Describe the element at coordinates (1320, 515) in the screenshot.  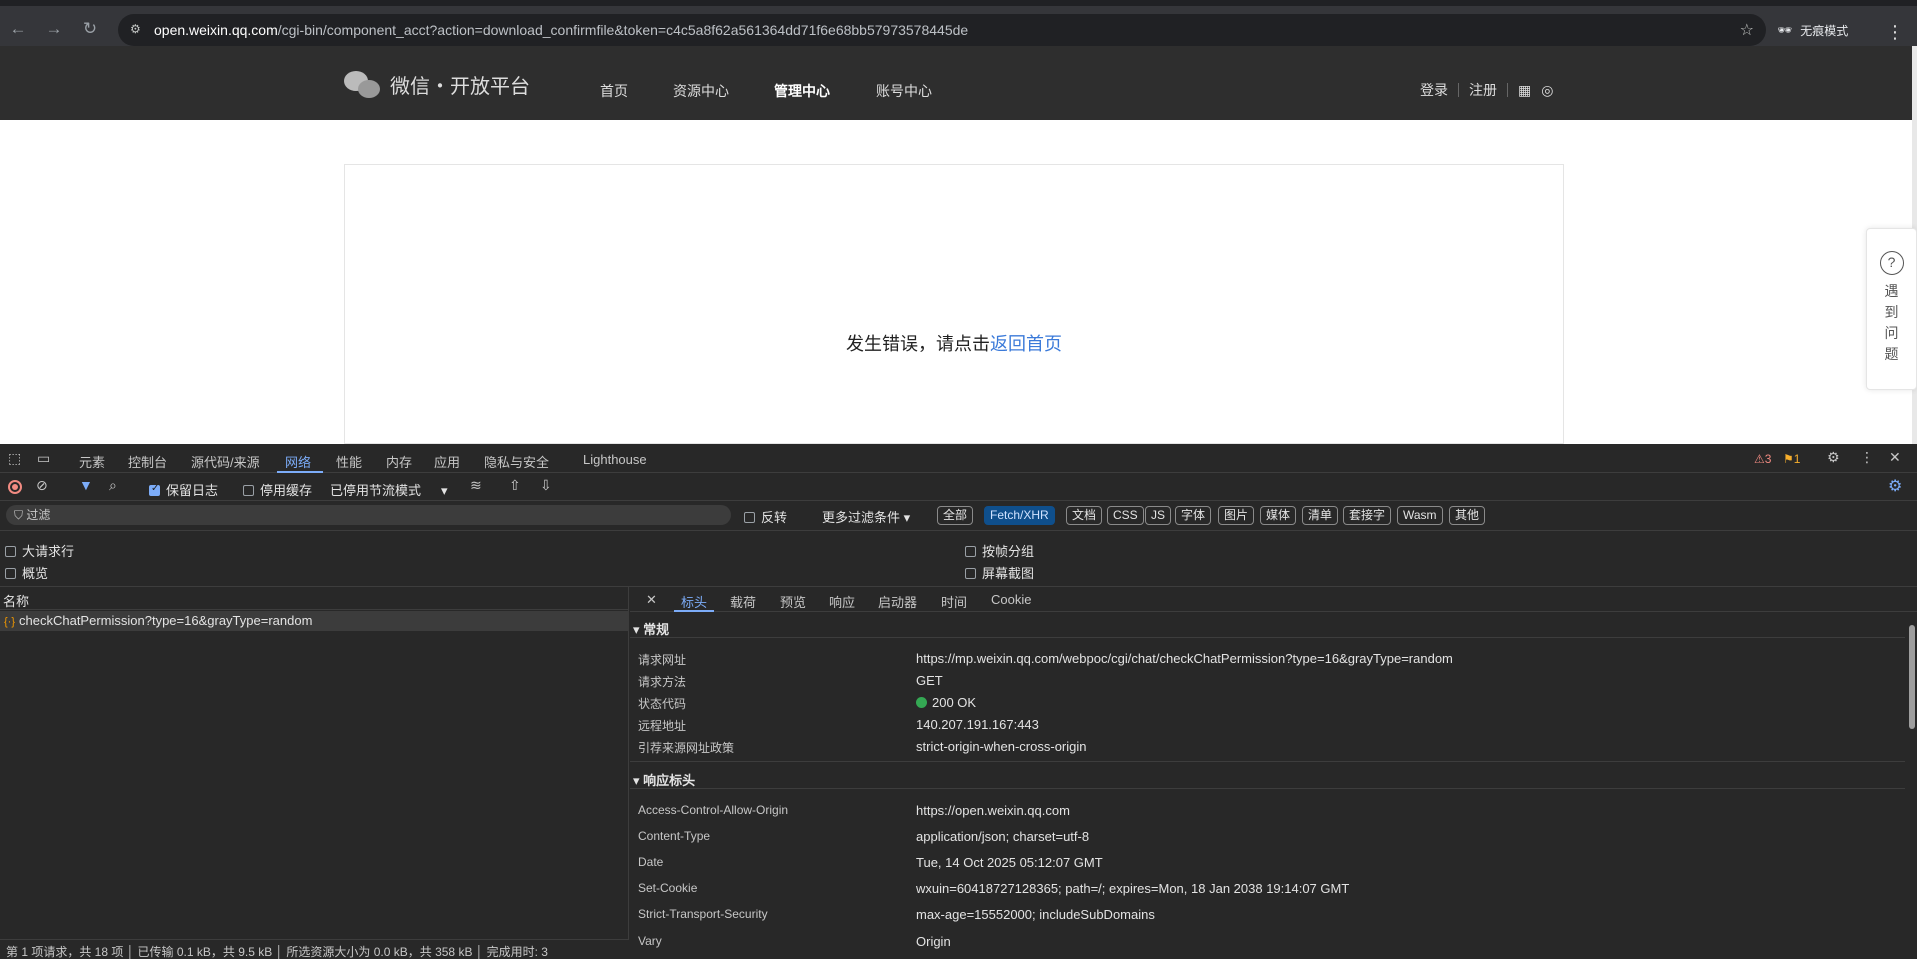
I see `chip-manifest: 清单` at that location.